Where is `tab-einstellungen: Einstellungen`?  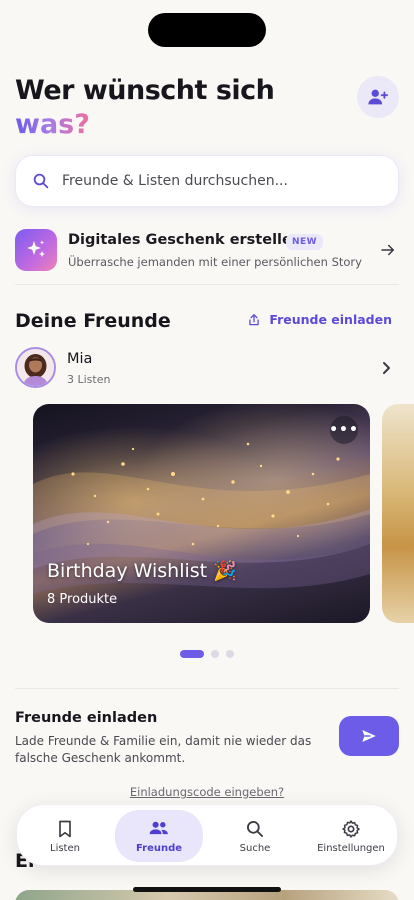
tab-einstellungen: Einstellungen is located at coordinates (351, 836).